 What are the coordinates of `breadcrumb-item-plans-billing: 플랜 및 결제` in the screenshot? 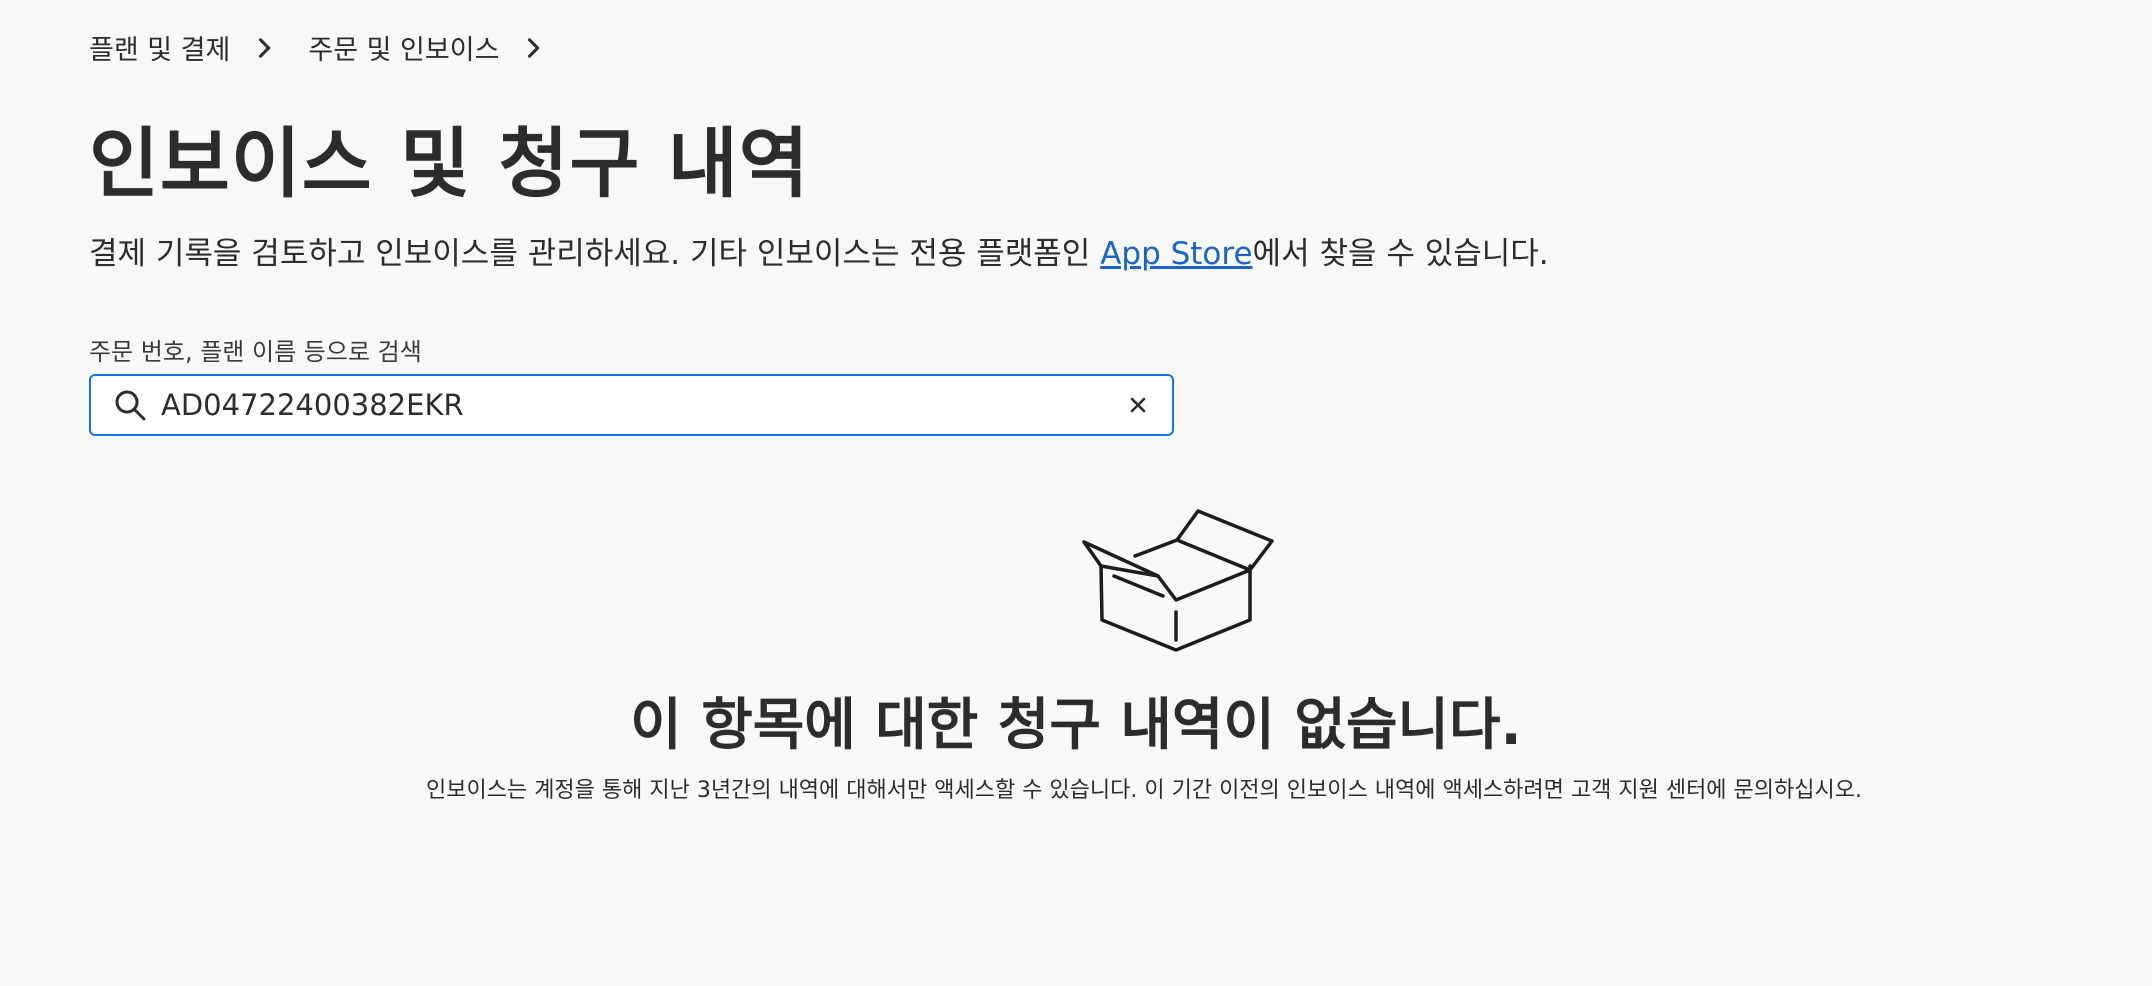 It's located at (159, 47).